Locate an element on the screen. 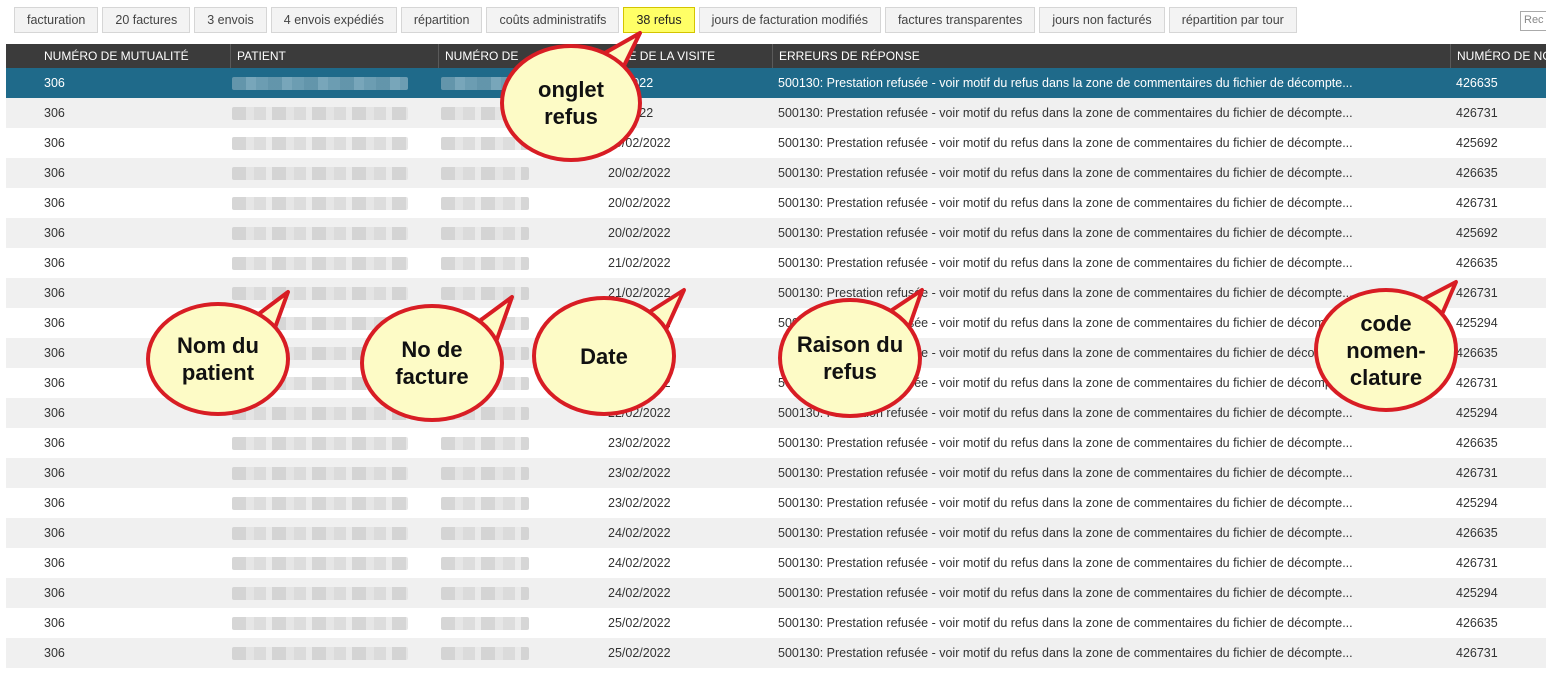 The height and width of the screenshot is (673, 1546). callout-no-facture: No de facture is located at coordinates (432, 363).